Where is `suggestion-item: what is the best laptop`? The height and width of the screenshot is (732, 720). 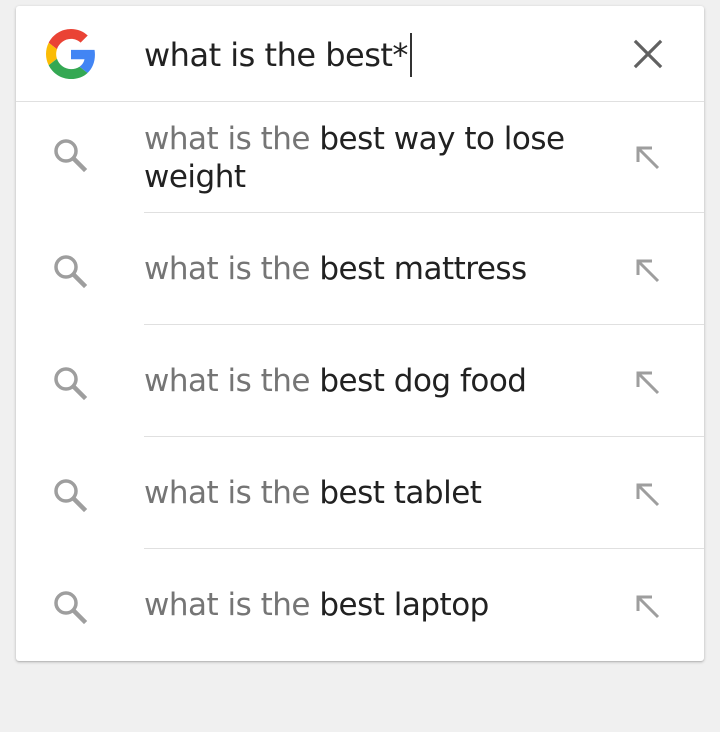 suggestion-item: what is the best laptop is located at coordinates (360, 605).